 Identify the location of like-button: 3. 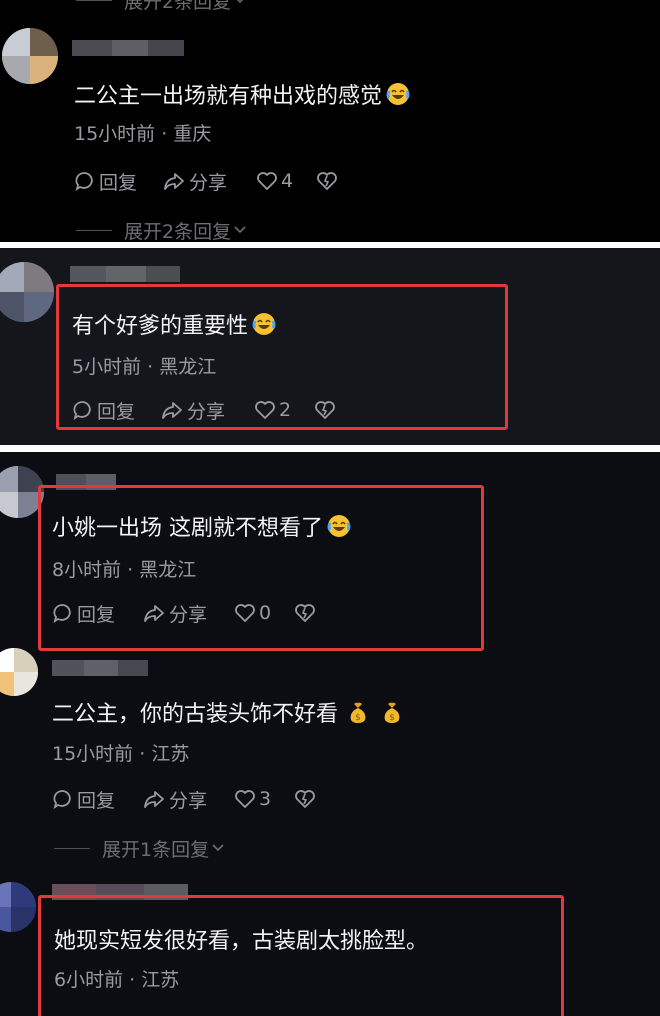
(252, 799).